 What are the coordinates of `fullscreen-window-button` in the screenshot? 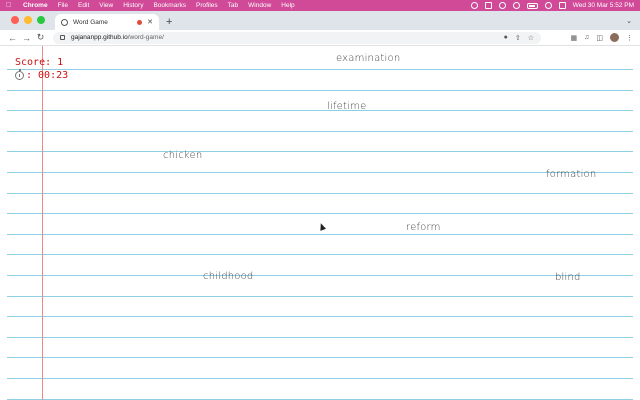 It's located at (41, 20).